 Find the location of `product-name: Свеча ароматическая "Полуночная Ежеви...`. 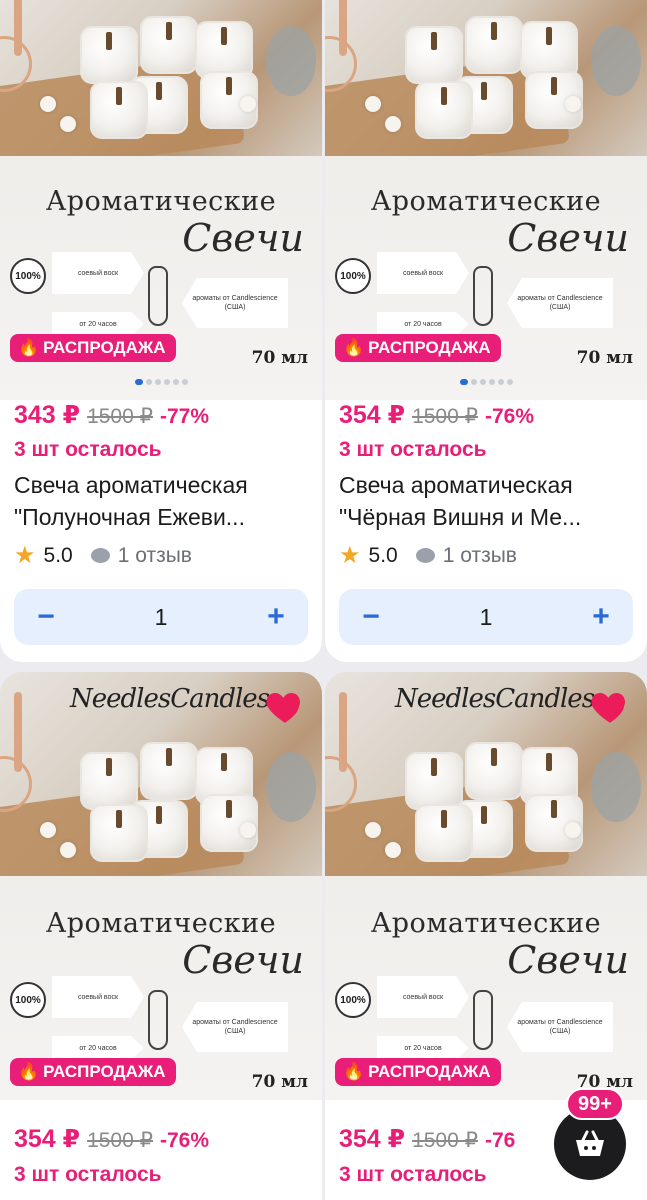

product-name: Свеча ароматическая "Полуночная Ежеви... is located at coordinates (161, 501).